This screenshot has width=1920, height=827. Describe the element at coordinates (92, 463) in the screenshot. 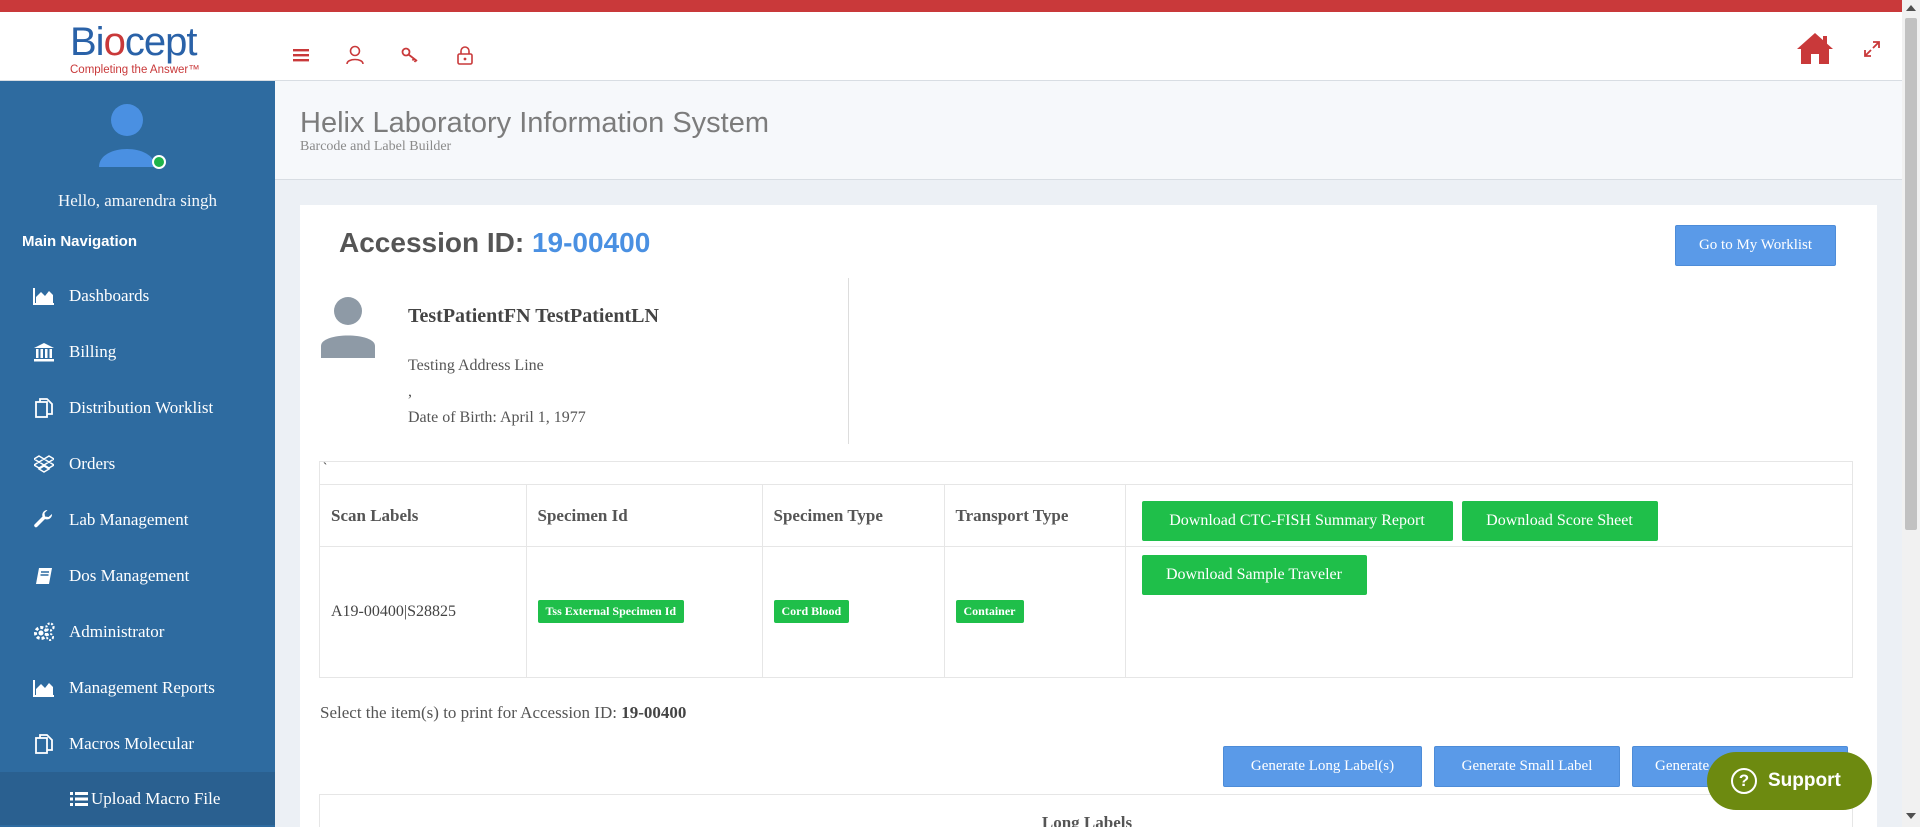

I see `sidebar-item-label: Orders` at that location.